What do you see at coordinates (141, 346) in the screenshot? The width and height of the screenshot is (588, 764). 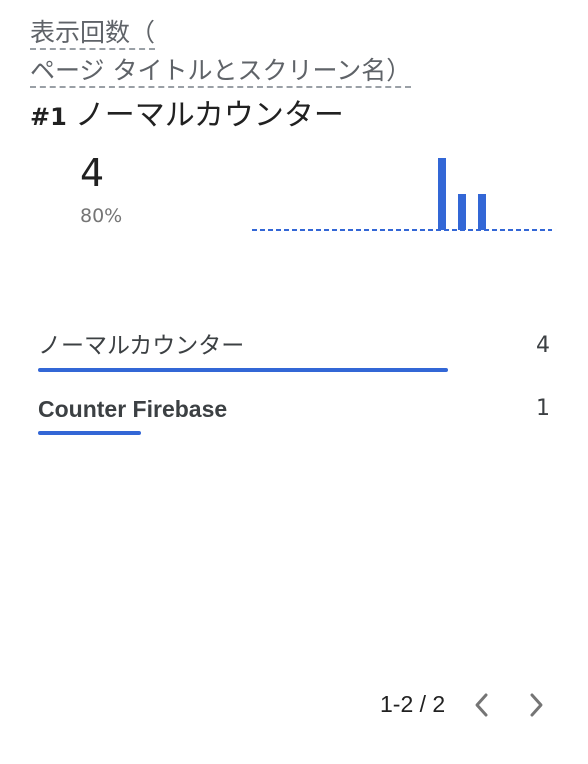 I see `row-label: ノーマルカウンター` at bounding box center [141, 346].